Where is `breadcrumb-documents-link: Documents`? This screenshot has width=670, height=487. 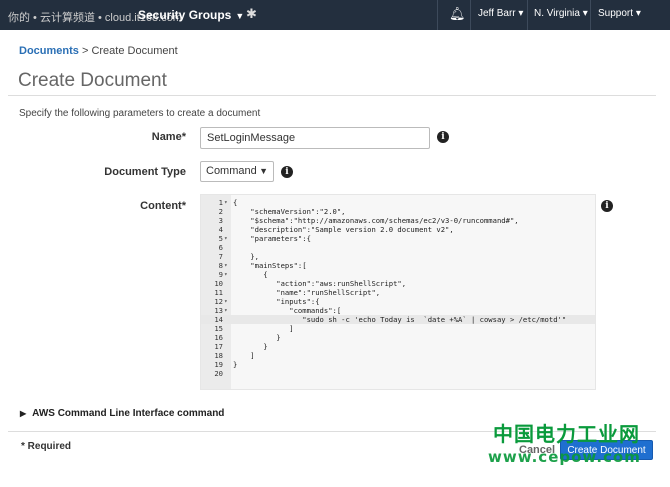
breadcrumb-documents-link: Documents is located at coordinates (49, 51).